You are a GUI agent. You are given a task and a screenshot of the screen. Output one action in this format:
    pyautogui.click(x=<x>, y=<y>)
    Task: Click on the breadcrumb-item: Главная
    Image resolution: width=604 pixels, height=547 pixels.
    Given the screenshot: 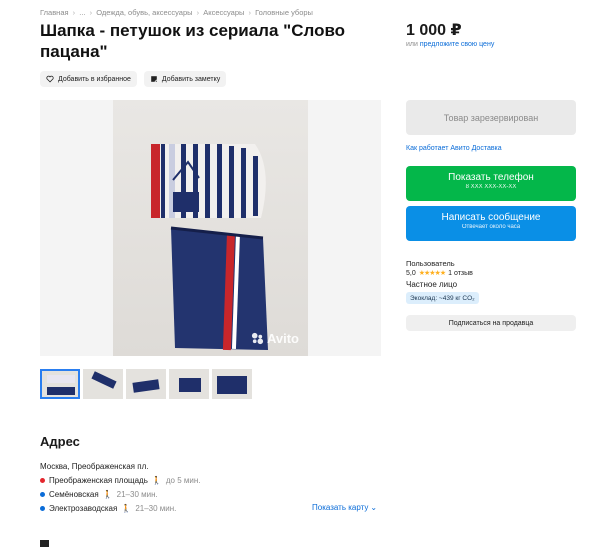 What is the action you would take?
    pyautogui.click(x=54, y=12)
    